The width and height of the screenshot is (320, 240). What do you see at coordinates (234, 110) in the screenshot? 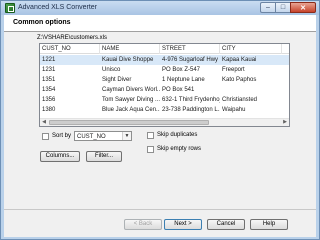
I see `cell: Waipahu` at bounding box center [234, 110].